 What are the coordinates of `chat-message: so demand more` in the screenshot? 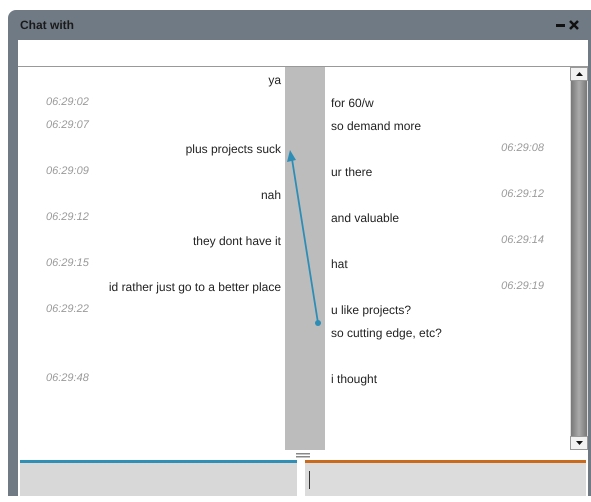 It's located at (376, 126).